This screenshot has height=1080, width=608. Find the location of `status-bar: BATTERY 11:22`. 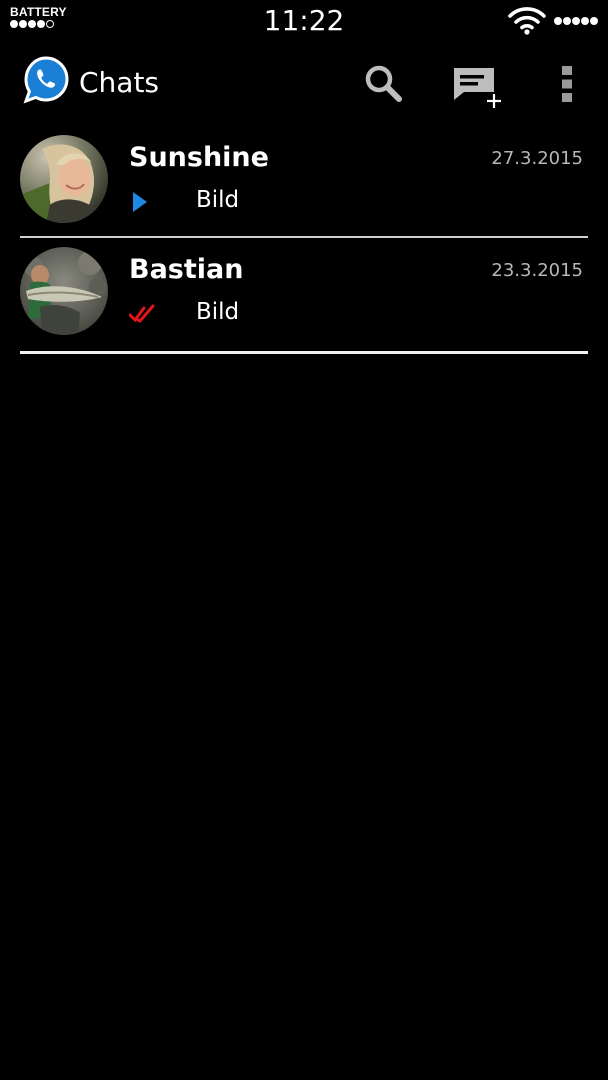

status-bar: BATTERY 11:22 is located at coordinates (304, 22).